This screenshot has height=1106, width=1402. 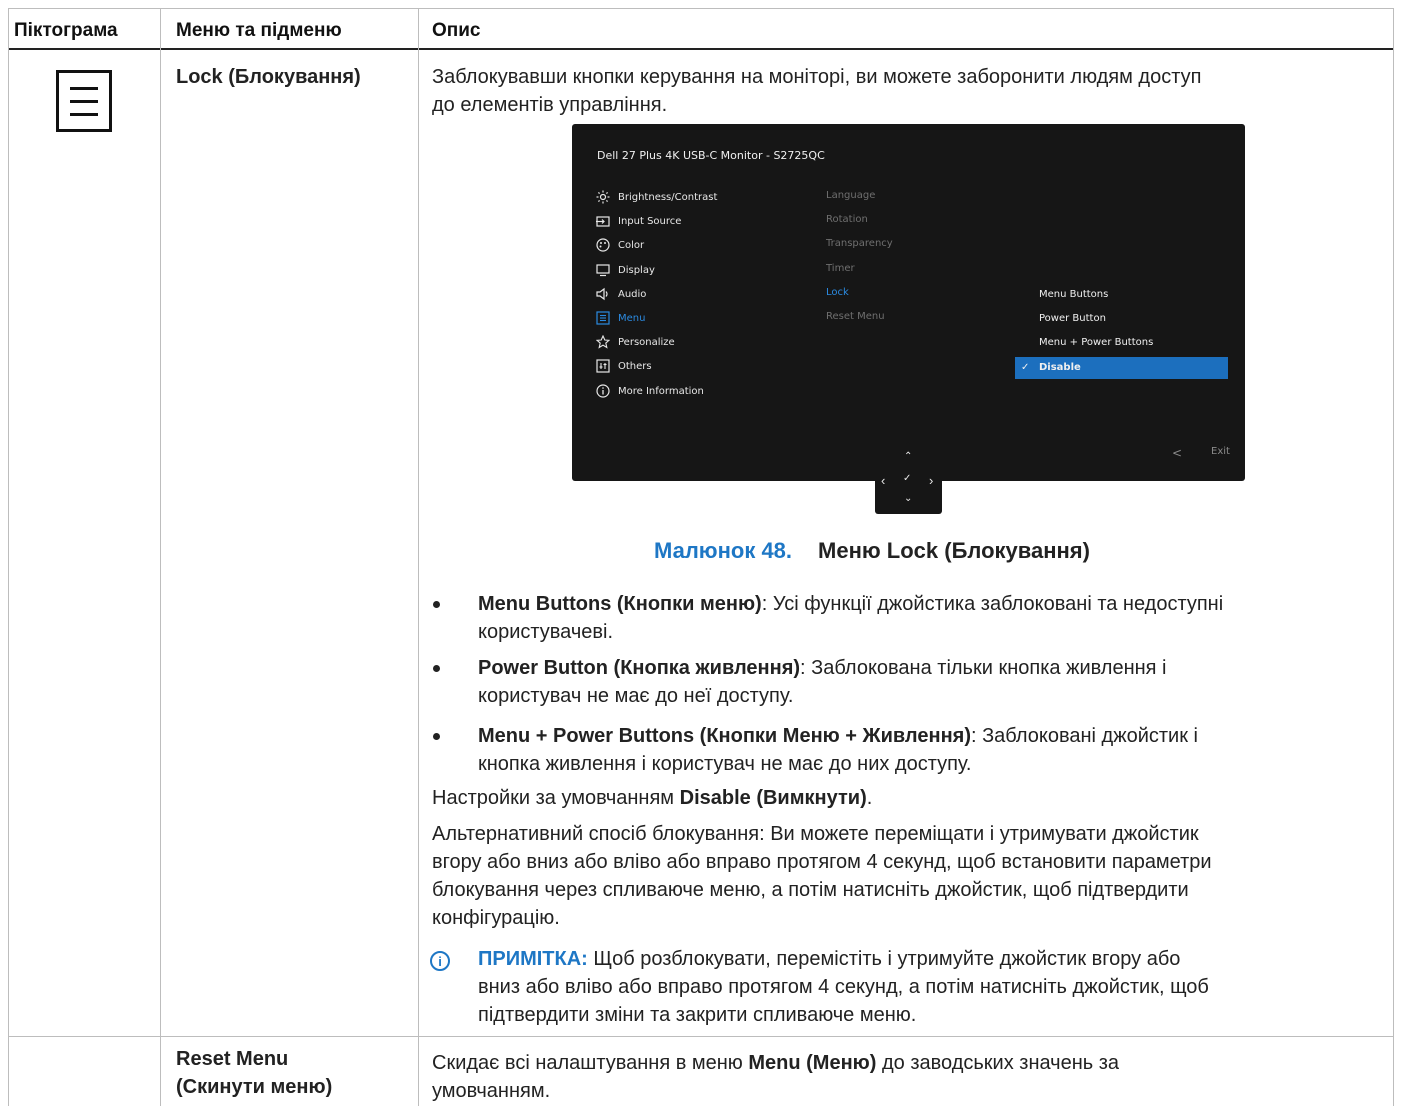 What do you see at coordinates (931, 480) in the screenshot?
I see `chevron-right-icon: ›` at bounding box center [931, 480].